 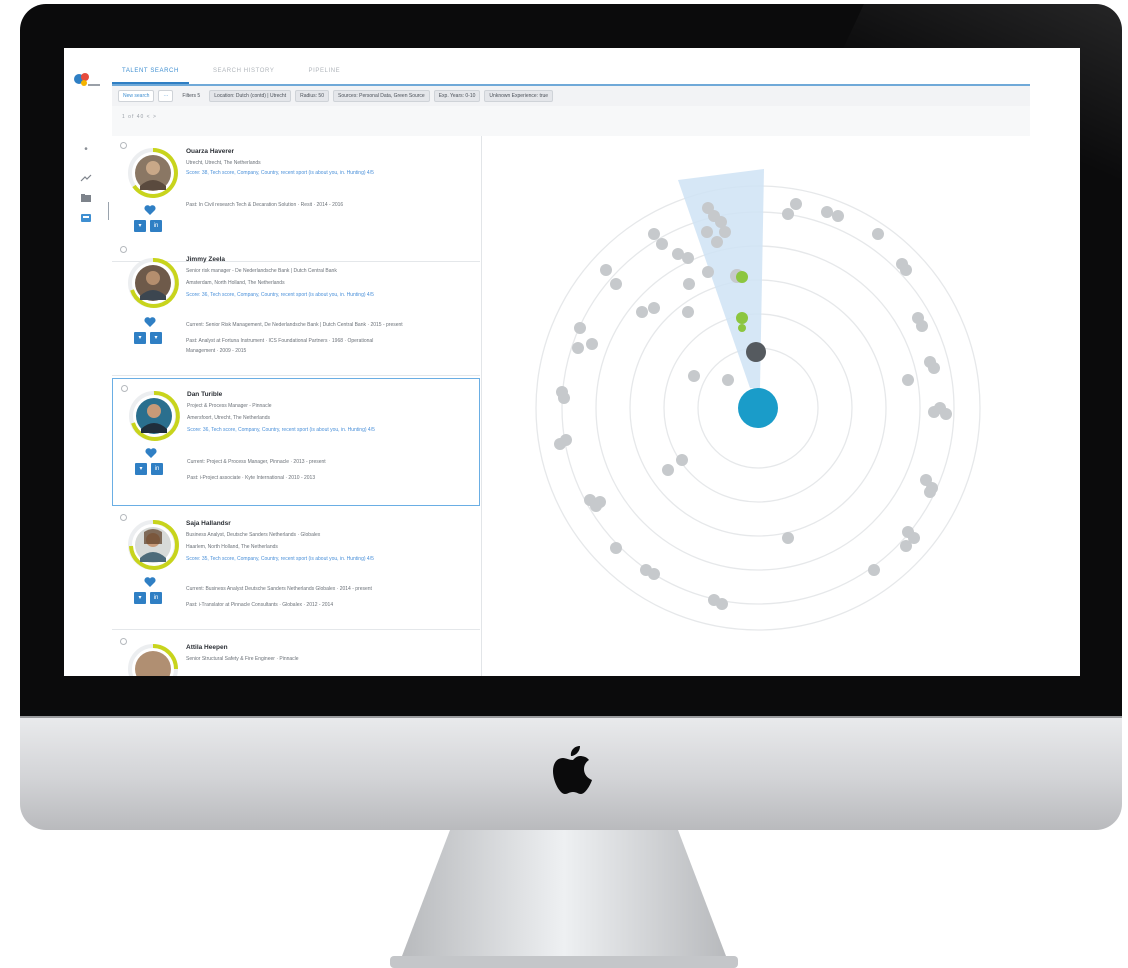 I want to click on candidate-name: Jimmy Zeela, so click(x=205, y=259).